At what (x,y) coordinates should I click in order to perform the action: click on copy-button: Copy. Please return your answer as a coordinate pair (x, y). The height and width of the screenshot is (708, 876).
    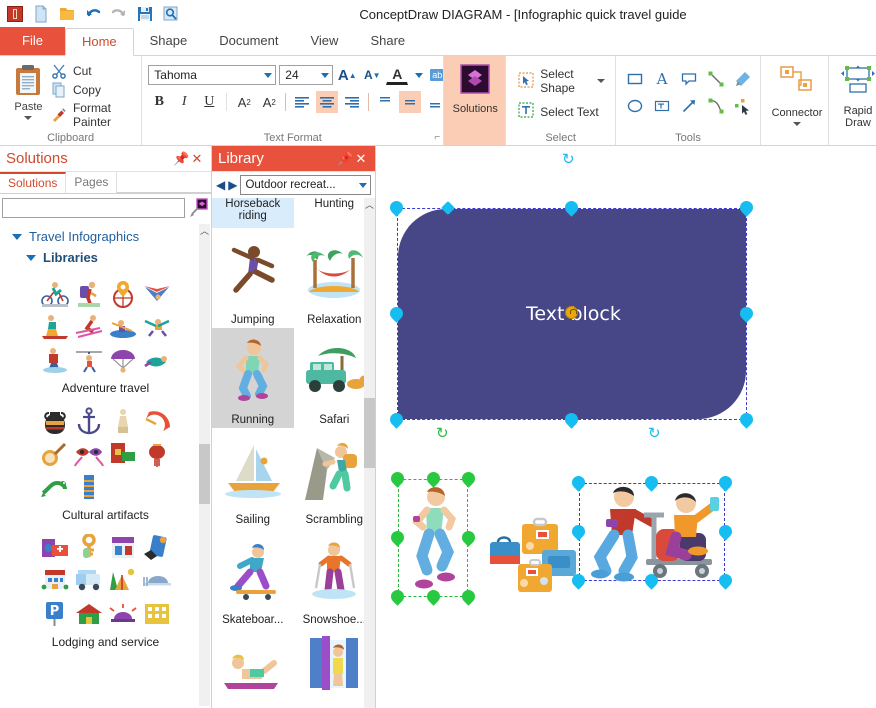
    Looking at the image, I should click on (93, 90).